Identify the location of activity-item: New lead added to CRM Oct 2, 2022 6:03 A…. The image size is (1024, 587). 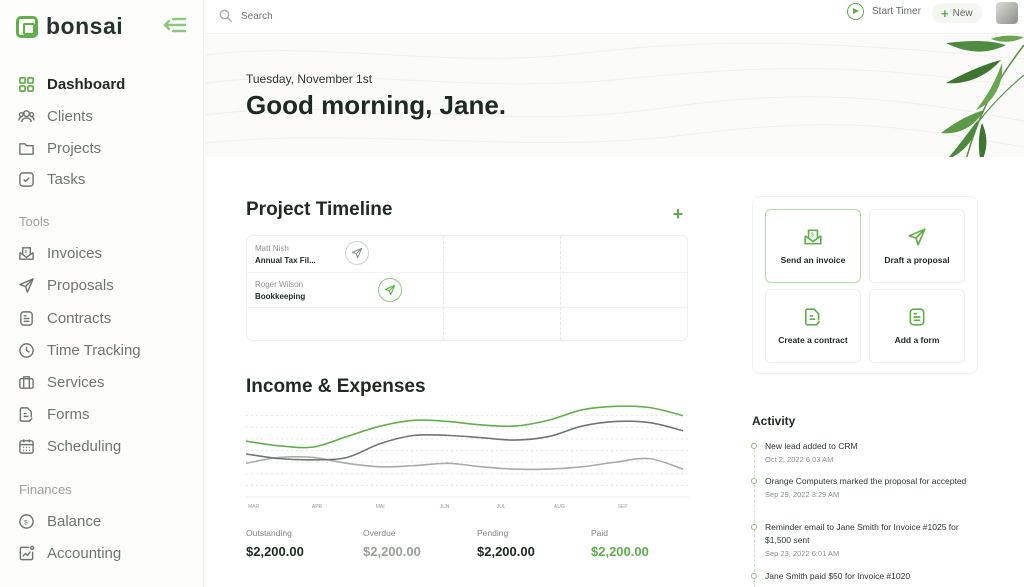
(865, 452).